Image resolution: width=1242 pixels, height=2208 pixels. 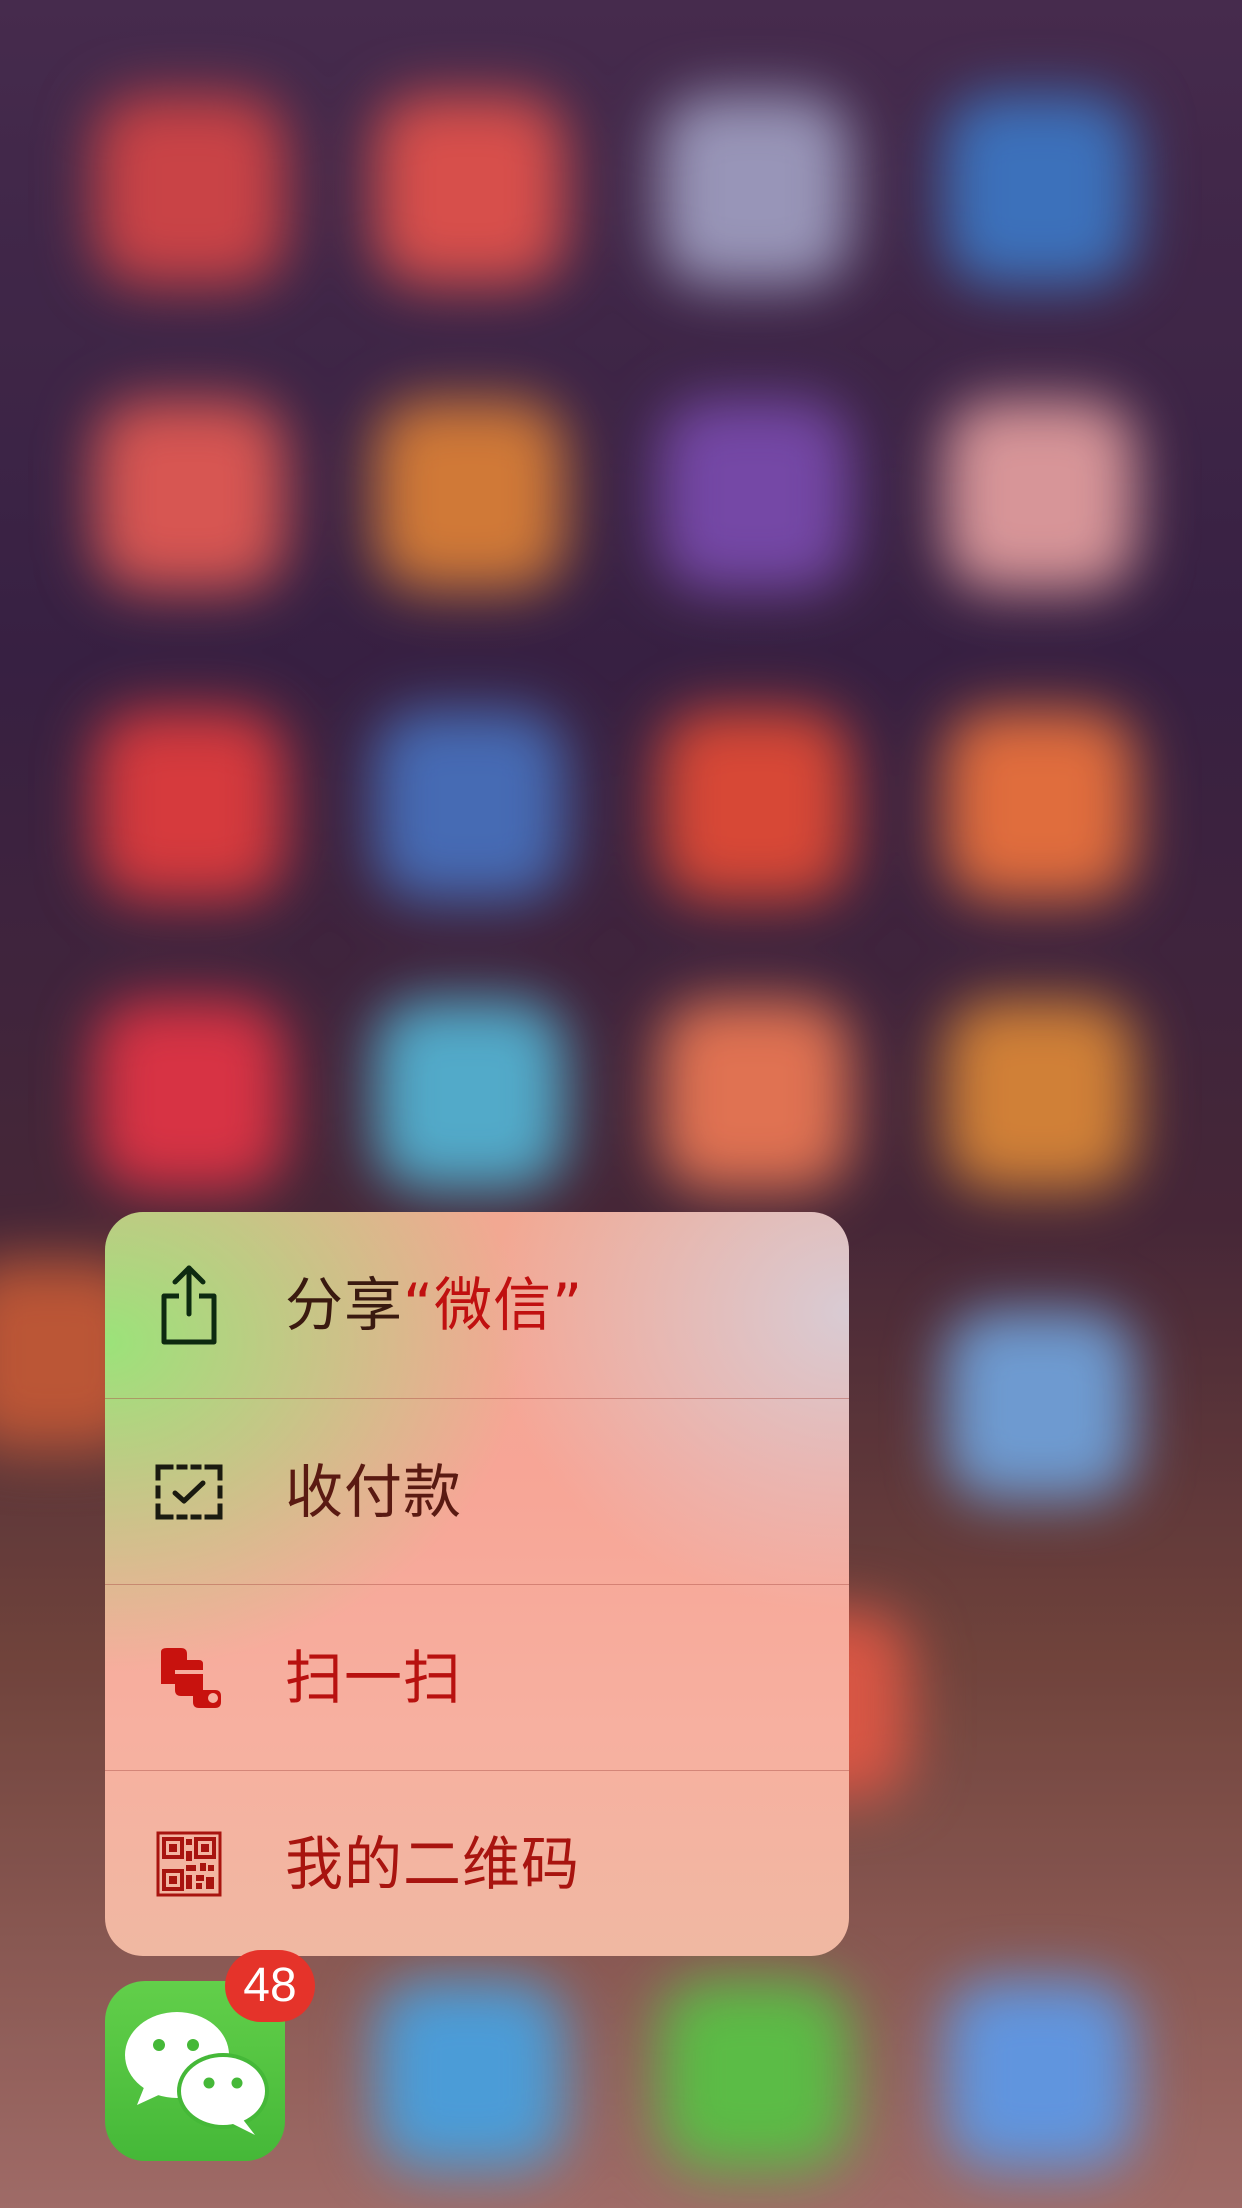 What do you see at coordinates (374, 1491) in the screenshot?
I see `payment-label: 收付款` at bounding box center [374, 1491].